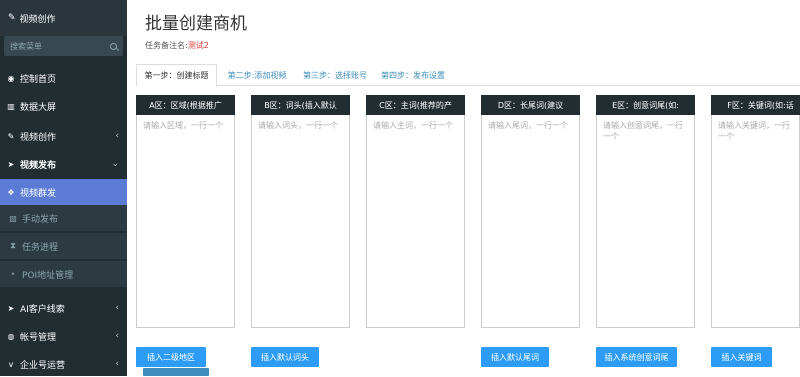 This screenshot has width=800, height=377. Describe the element at coordinates (530, 105) in the screenshot. I see `column-d-header: D区：长尾词(建议` at that location.